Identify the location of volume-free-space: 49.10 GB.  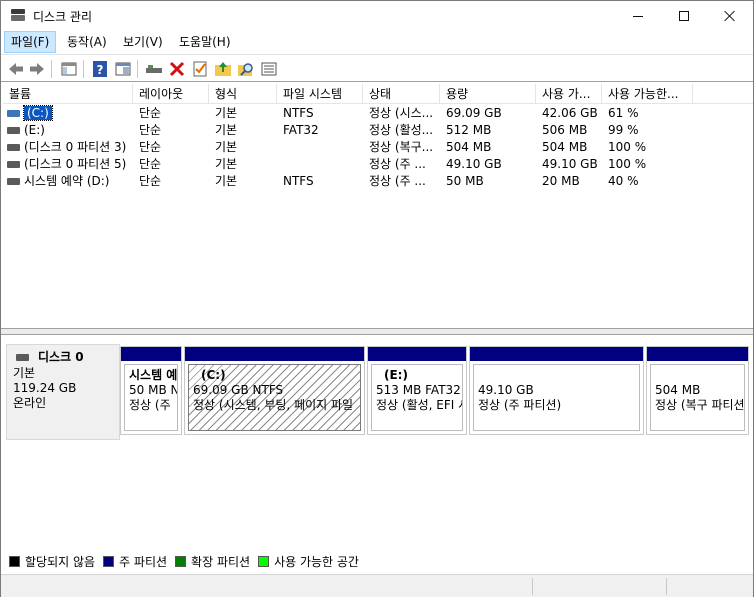
(570, 164).